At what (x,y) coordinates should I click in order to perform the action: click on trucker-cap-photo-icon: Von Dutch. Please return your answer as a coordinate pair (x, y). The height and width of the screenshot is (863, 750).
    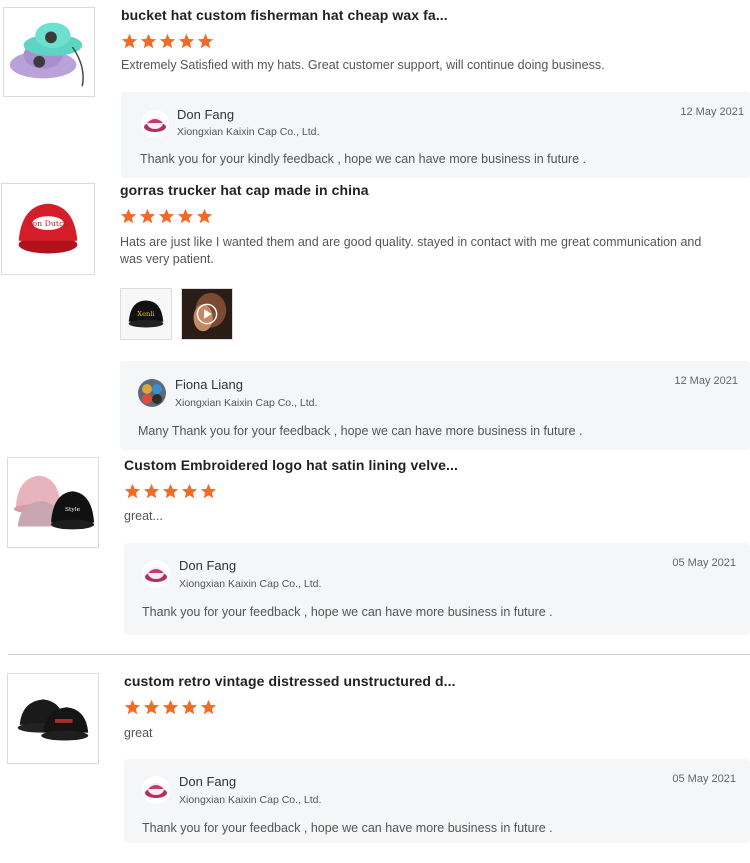
    Looking at the image, I should click on (48, 229).